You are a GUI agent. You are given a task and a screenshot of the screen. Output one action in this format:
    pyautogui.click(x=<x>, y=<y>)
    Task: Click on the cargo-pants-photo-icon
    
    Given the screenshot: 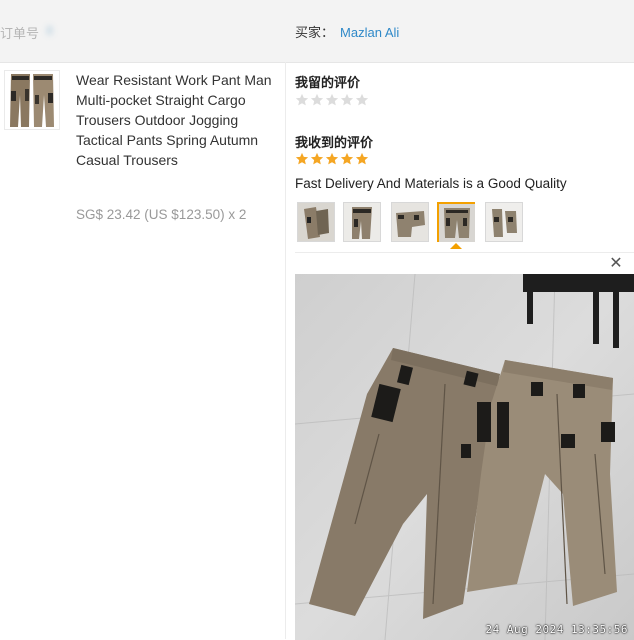 What is the action you would take?
    pyautogui.click(x=32, y=100)
    